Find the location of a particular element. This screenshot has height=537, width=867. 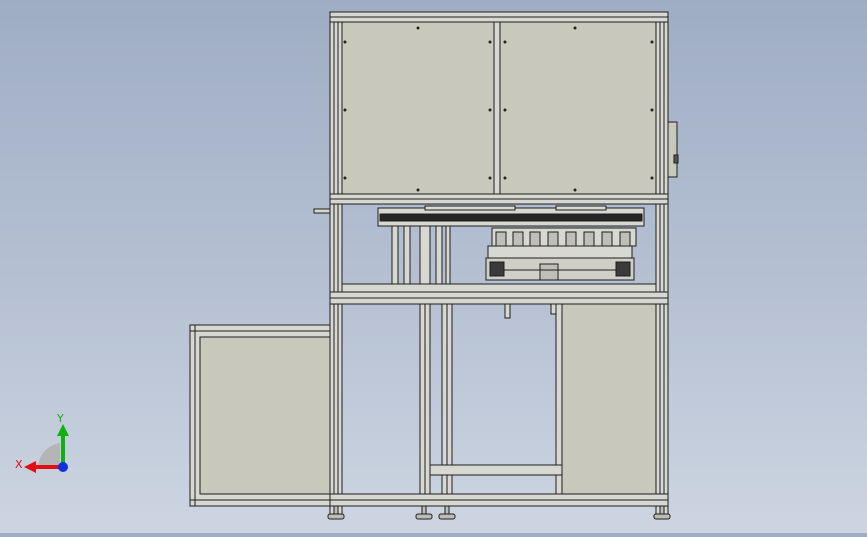

y-axis-label: Y is located at coordinates (60, 418).